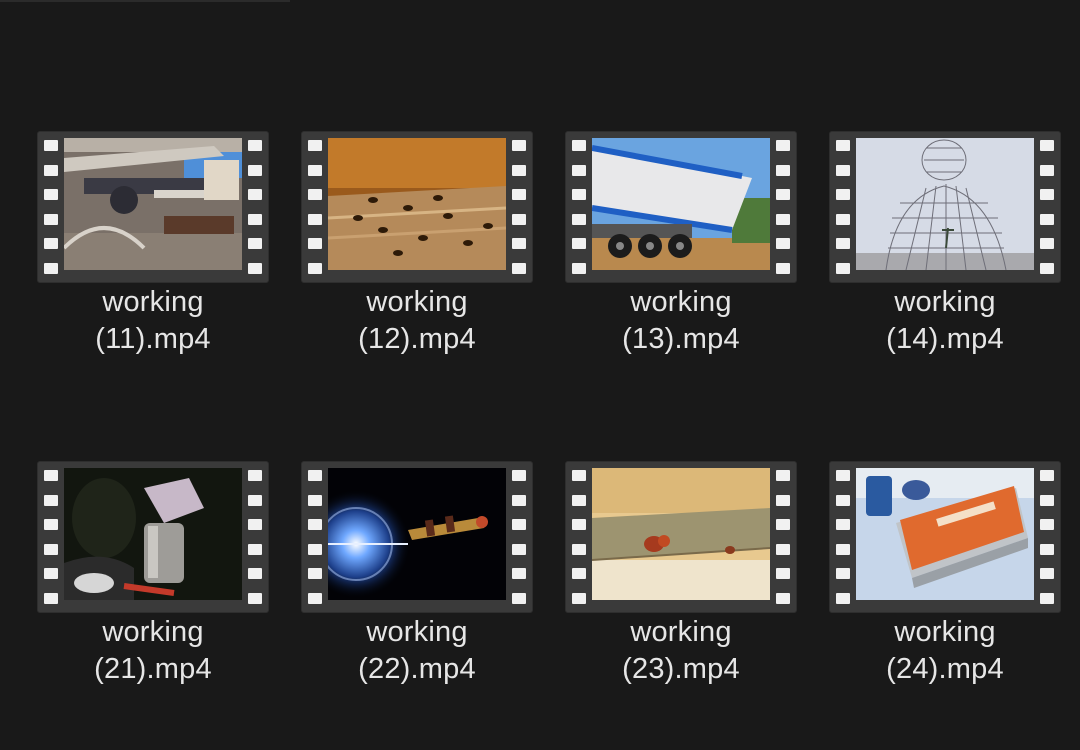  I want to click on welder-icon, so click(153, 534).